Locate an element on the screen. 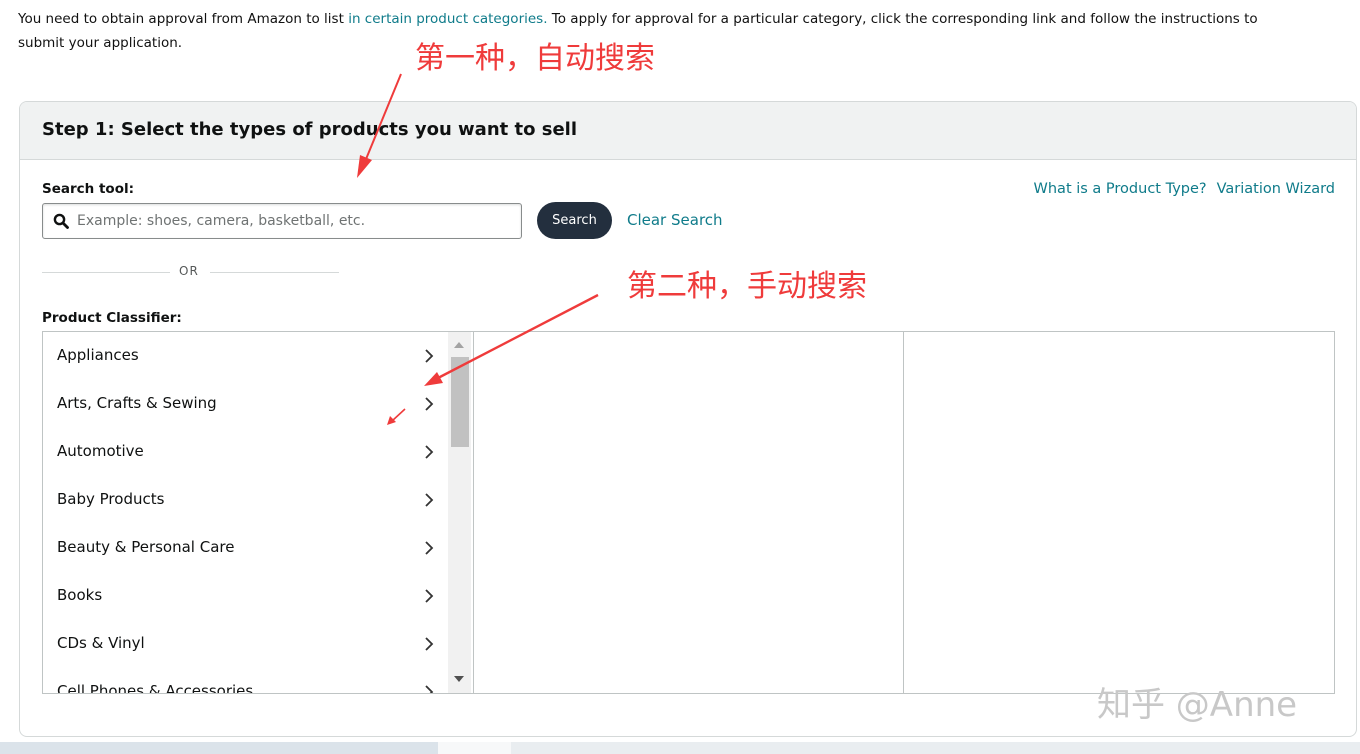 This screenshot has width=1360, height=754. search-box is located at coordinates (282, 221).